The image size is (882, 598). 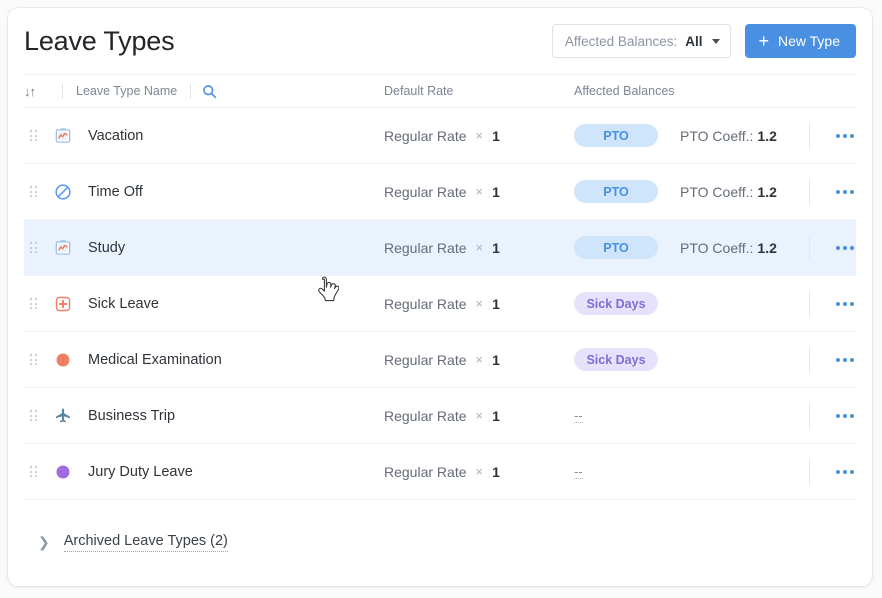 What do you see at coordinates (219, 91) in the screenshot?
I see `col-leave-type-name: Leave Type Name` at bounding box center [219, 91].